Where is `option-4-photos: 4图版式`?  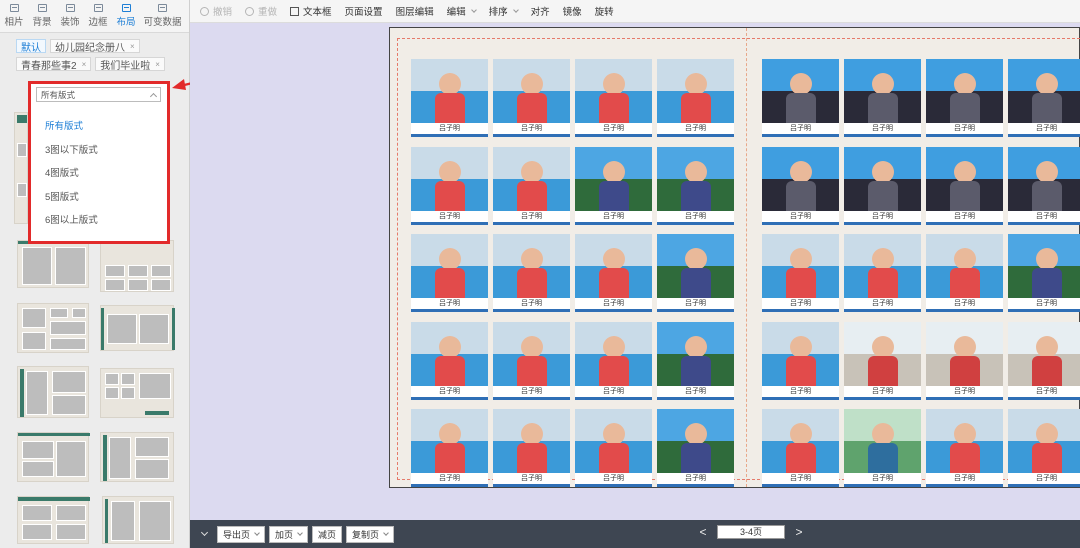 option-4-photos: 4图版式 is located at coordinates (100, 174).